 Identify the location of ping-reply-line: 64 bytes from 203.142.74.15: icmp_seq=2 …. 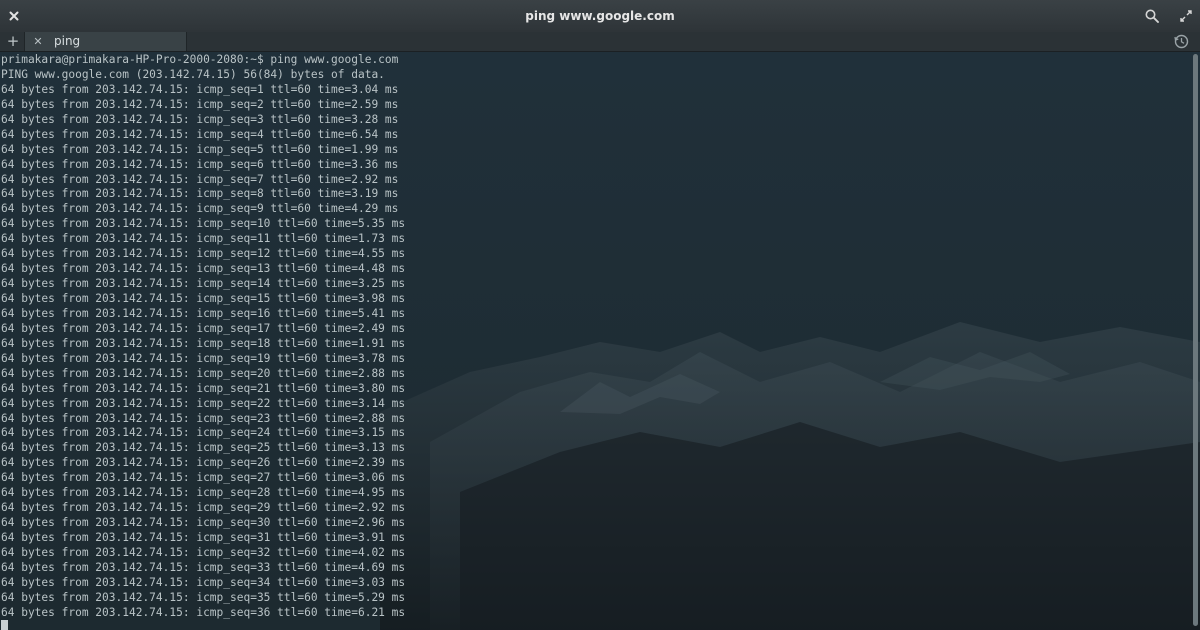
(200, 104).